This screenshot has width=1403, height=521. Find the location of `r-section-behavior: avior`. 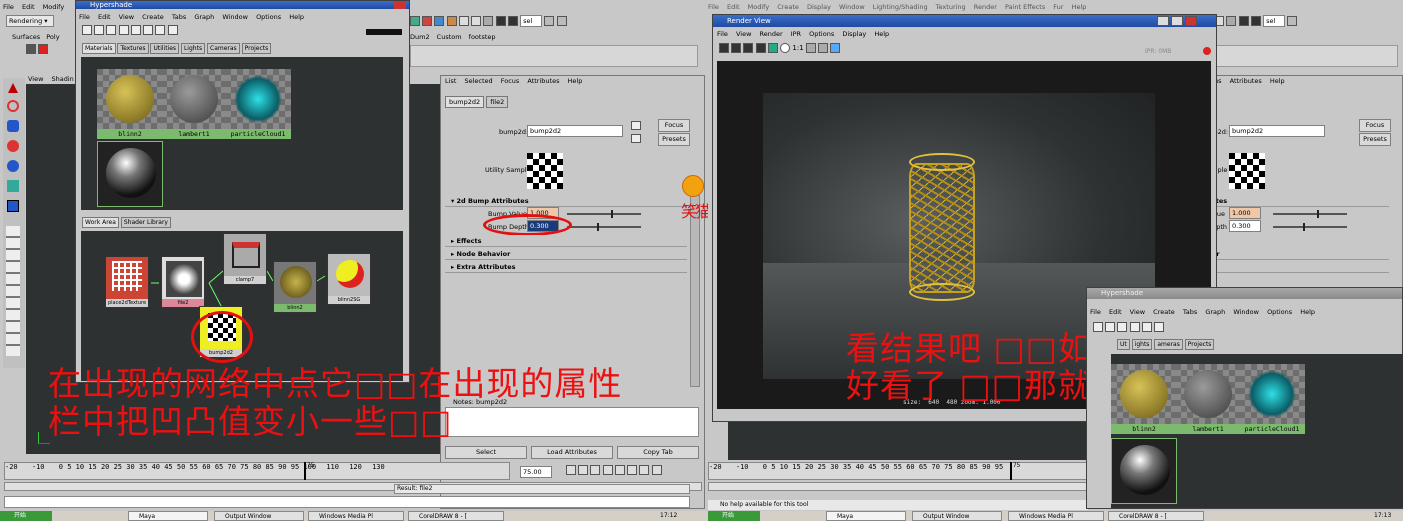

r-section-behavior: avior is located at coordinates (1294, 254).